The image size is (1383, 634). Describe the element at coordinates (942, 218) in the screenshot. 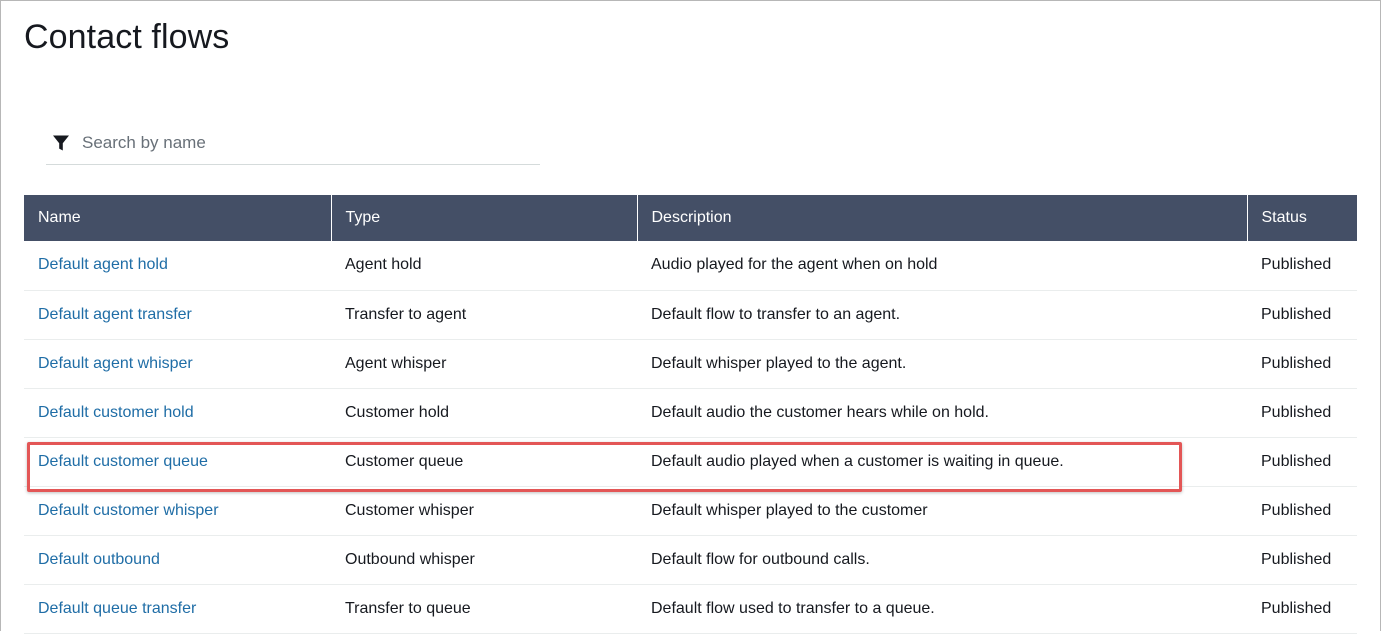

I see `column-header-description: Description` at that location.